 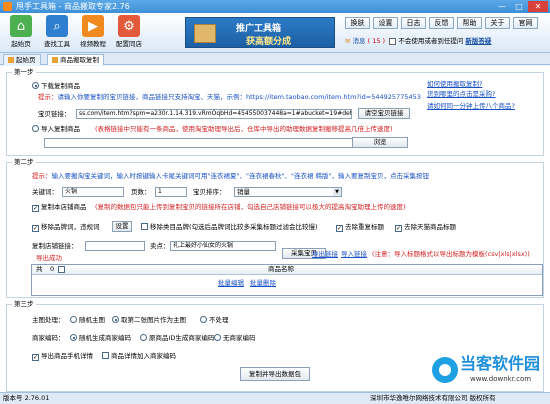 What do you see at coordinates (122, 226) in the screenshot?
I see `brand-settings-button: 设置` at bounding box center [122, 226].